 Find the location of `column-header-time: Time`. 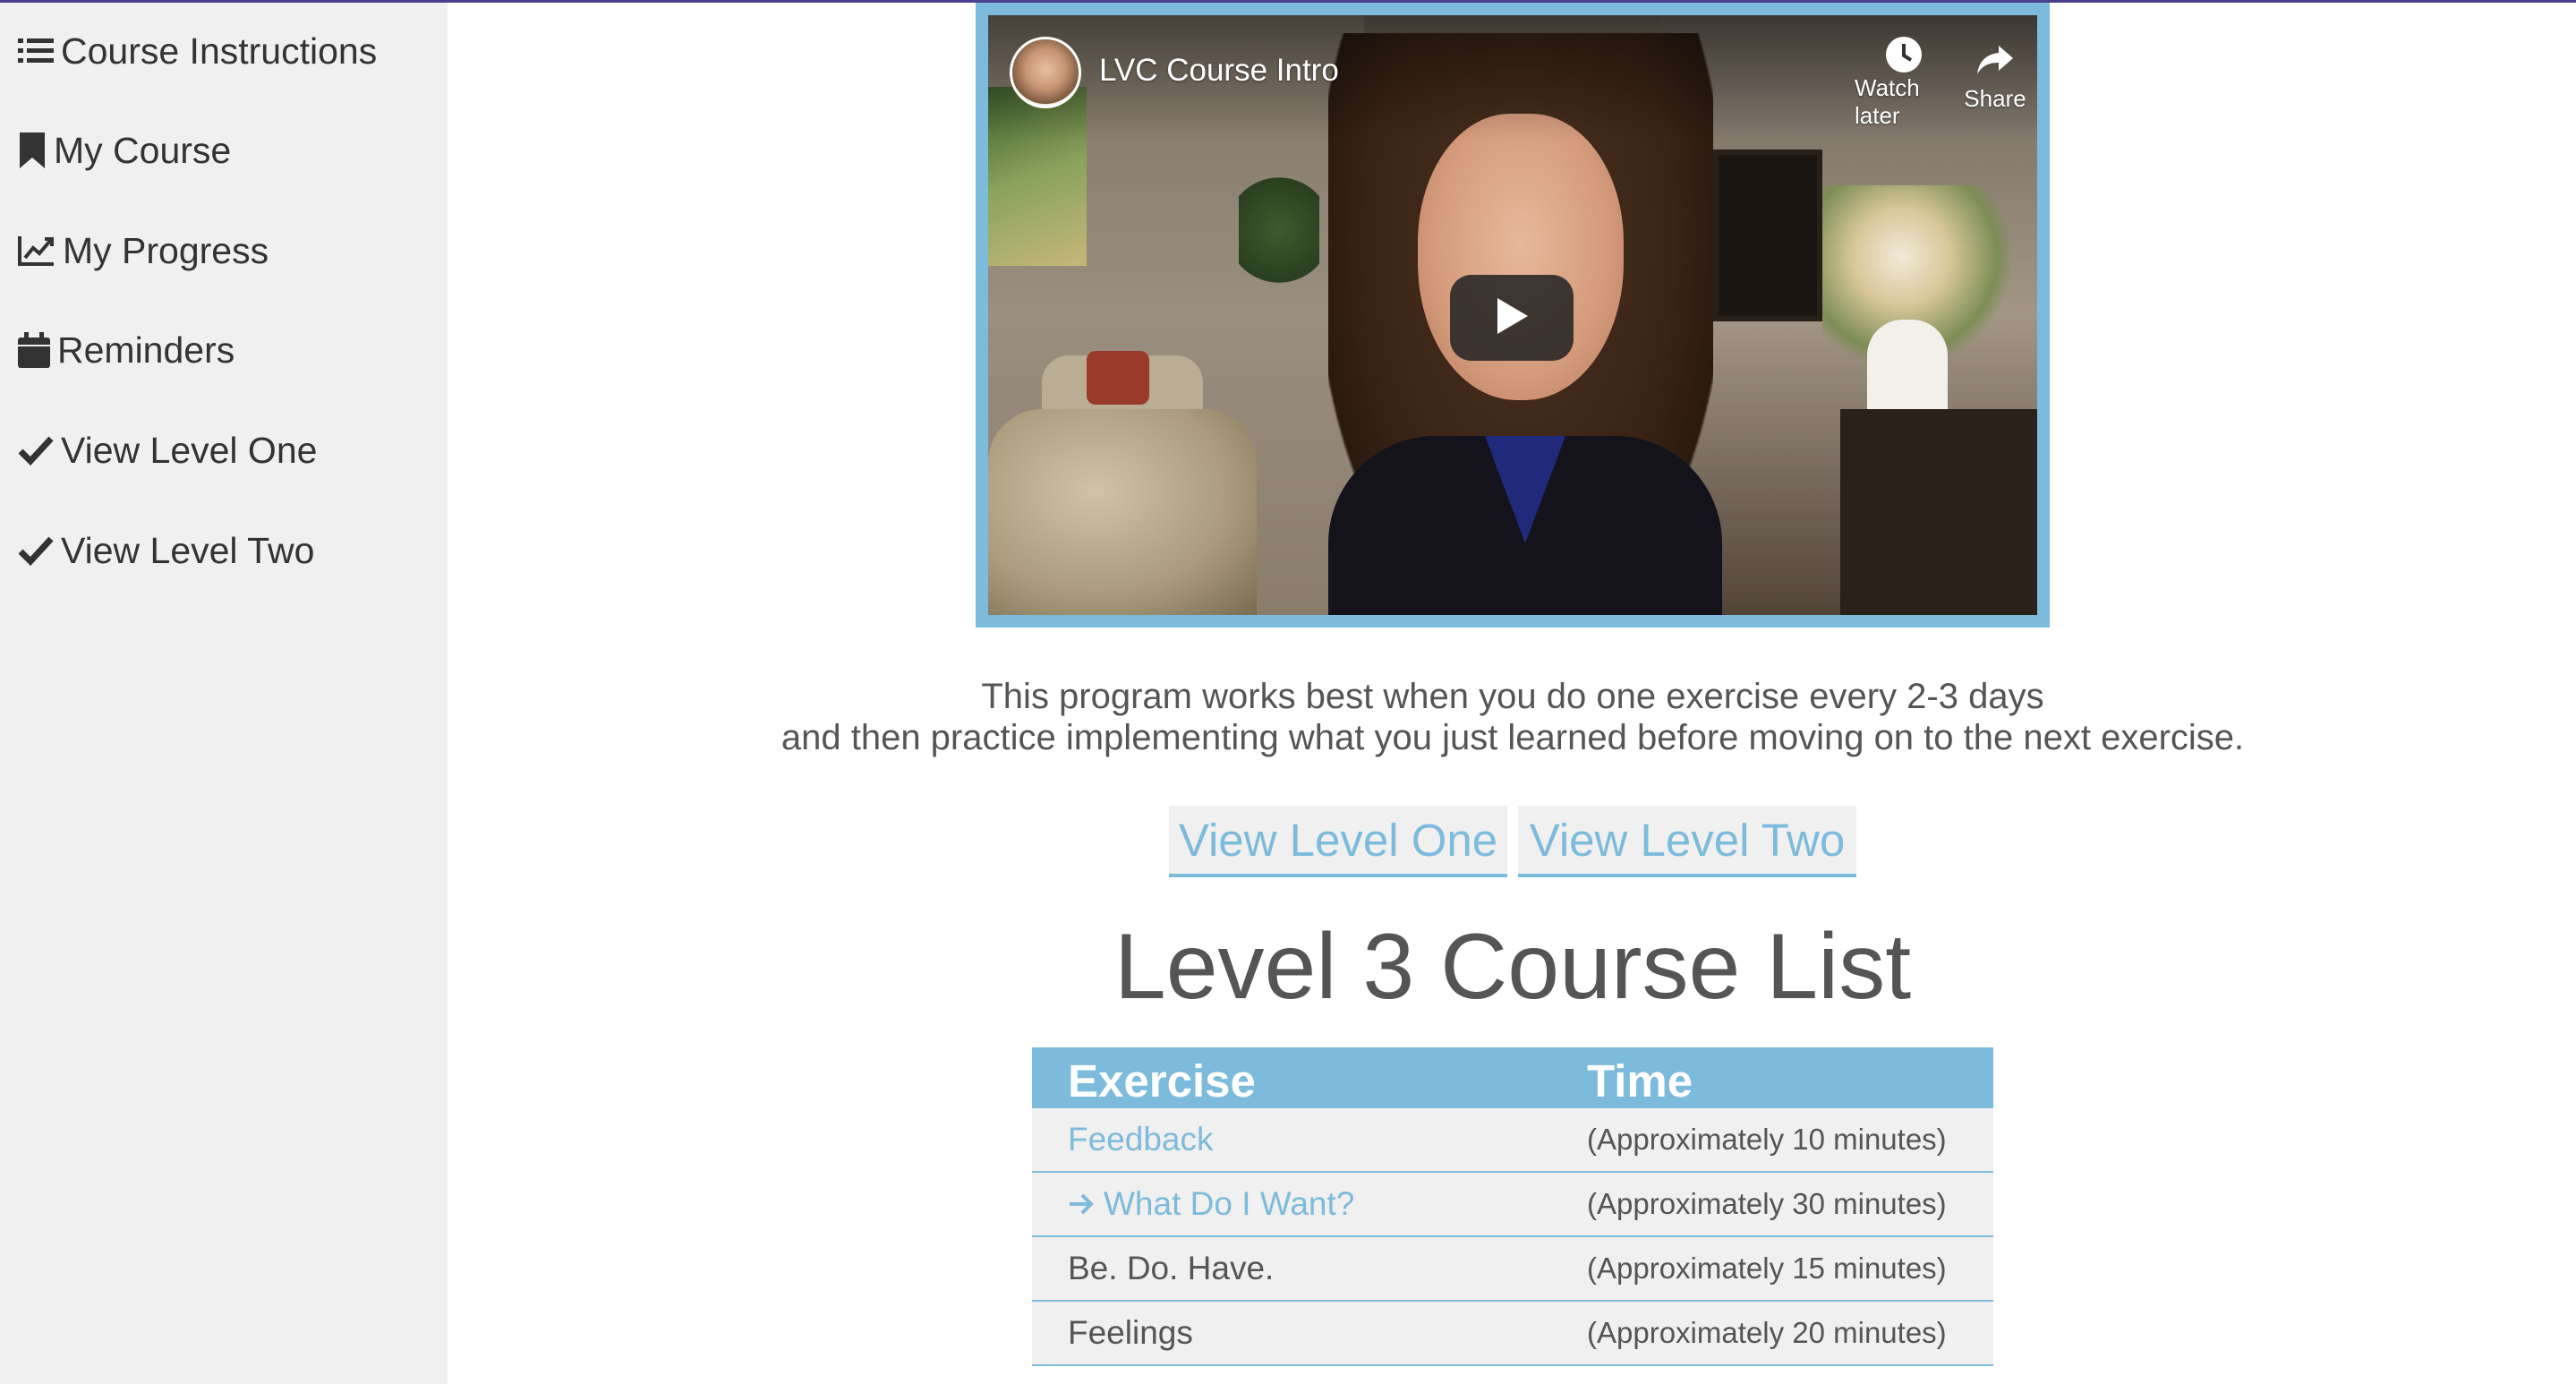

column-header-time: Time is located at coordinates (1640, 1080).